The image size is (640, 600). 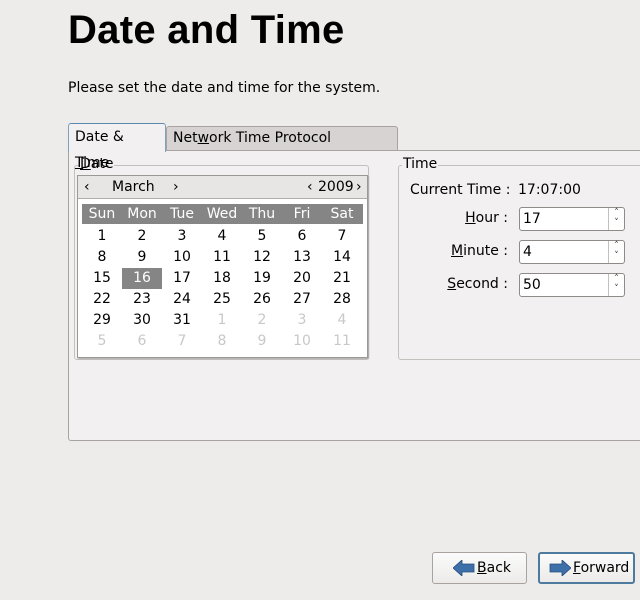 I want to click on second-spinbox: ˄˅, so click(x=572, y=285).